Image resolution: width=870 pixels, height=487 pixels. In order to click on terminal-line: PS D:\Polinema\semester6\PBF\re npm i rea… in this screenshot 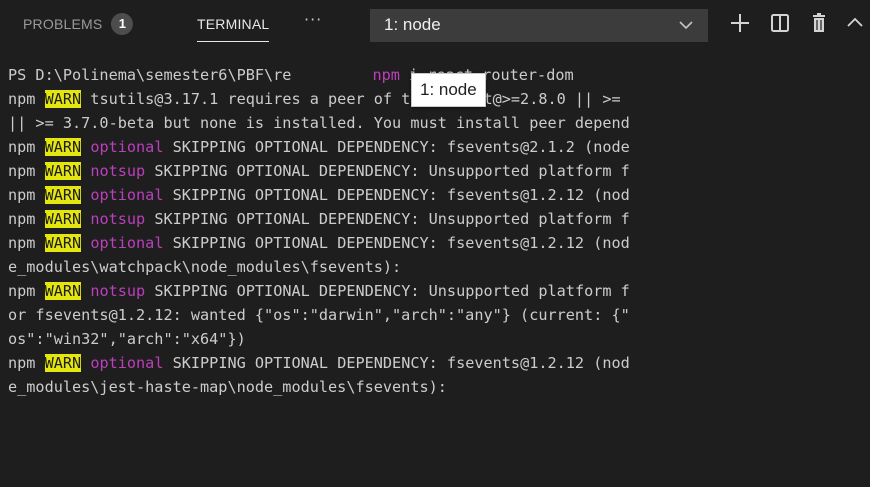, I will do `click(291, 75)`.